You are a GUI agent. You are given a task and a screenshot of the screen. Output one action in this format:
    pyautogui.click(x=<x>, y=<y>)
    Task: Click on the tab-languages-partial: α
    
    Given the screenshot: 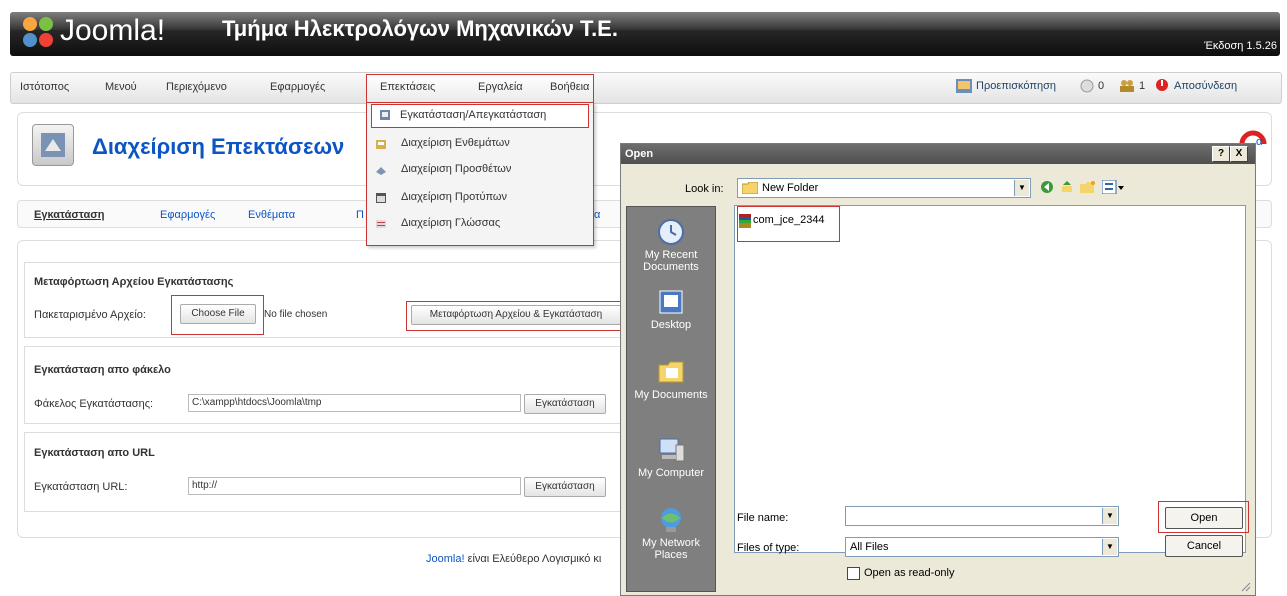 What is the action you would take?
    pyautogui.click(x=597, y=215)
    